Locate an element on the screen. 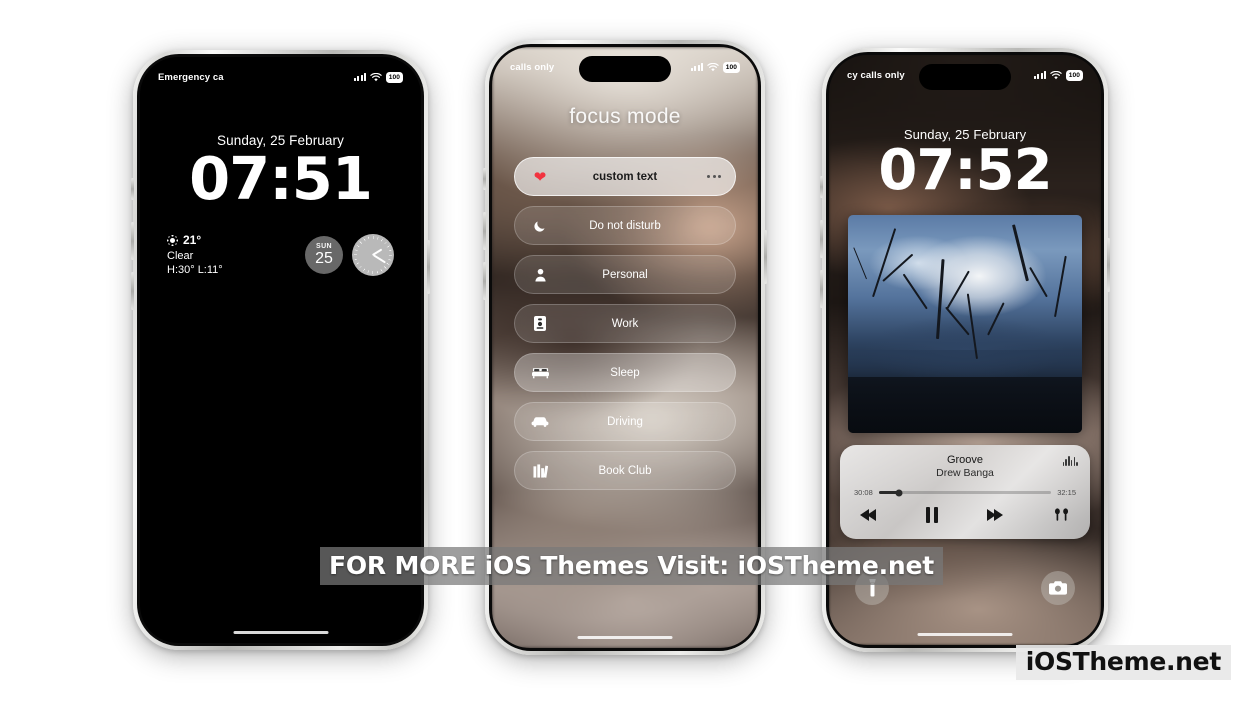  weather-widget: 21° Clear H:30° L:11° is located at coordinates (195, 255).